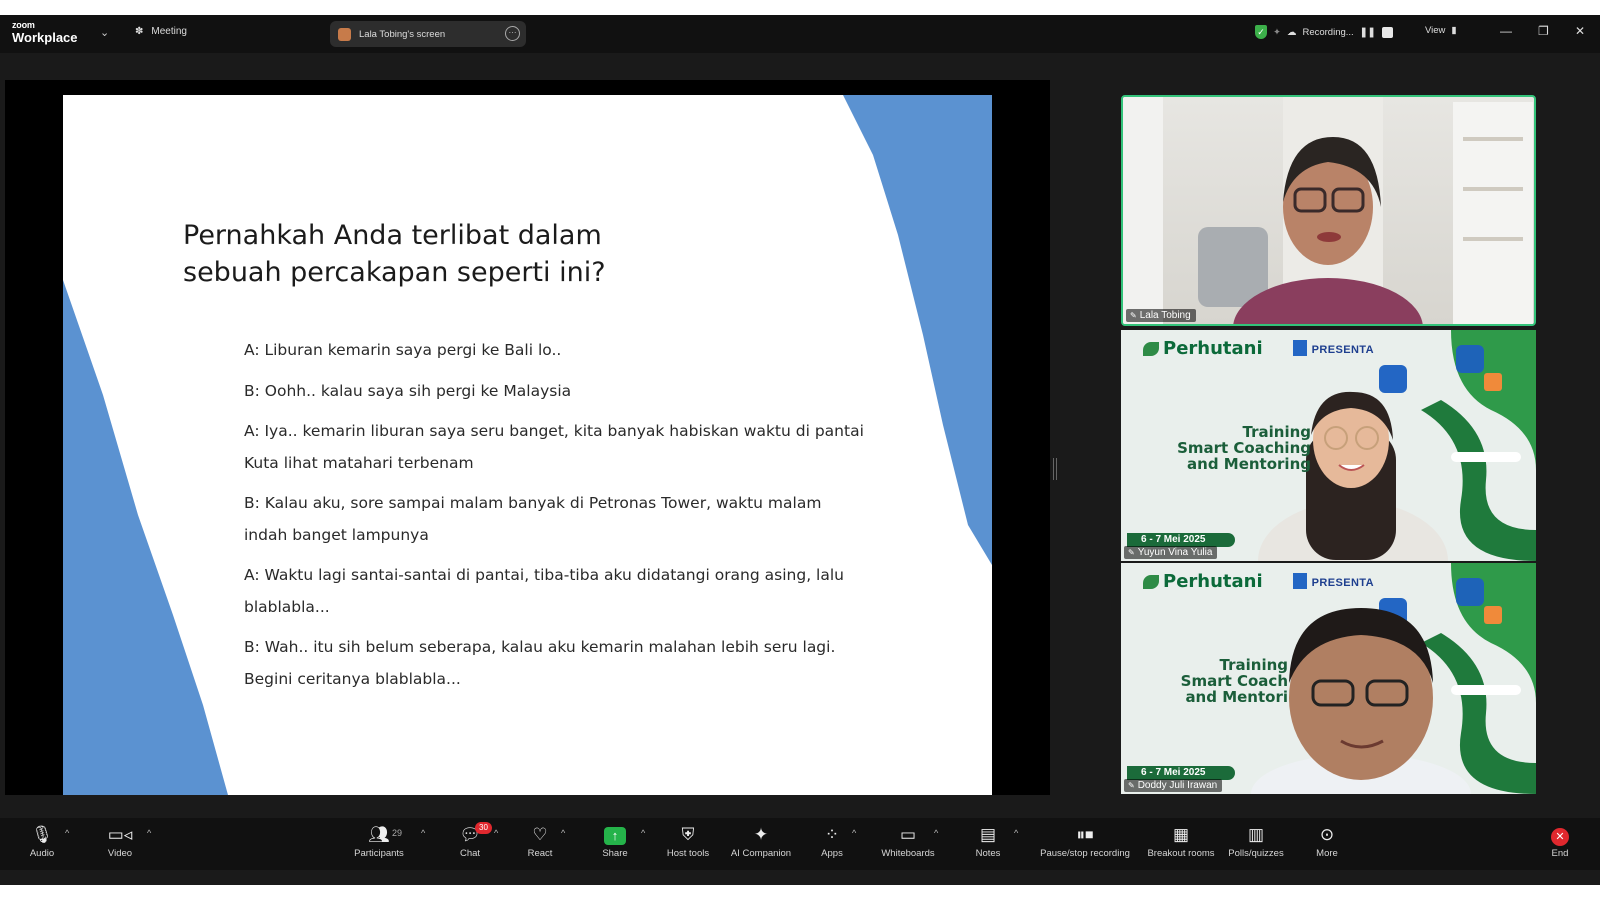 Image resolution: width=1600 pixels, height=900 pixels. Describe the element at coordinates (512, 33) in the screenshot. I see `ellipsis-icon: ···` at that location.